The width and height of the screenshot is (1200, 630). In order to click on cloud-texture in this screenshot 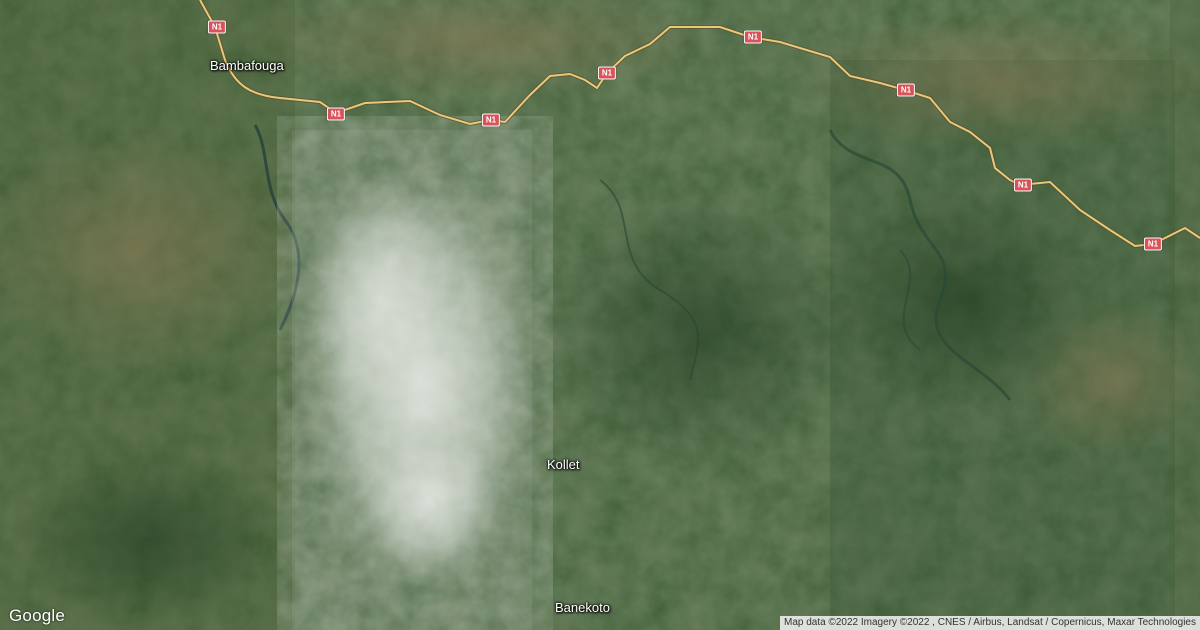, I will do `click(415, 380)`.